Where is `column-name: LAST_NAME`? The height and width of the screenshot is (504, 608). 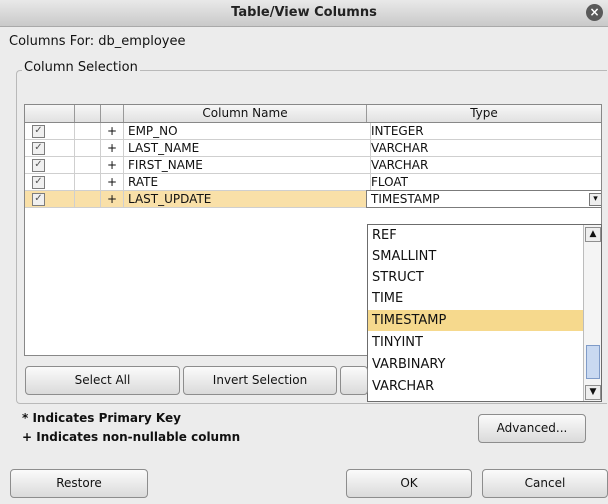
column-name: LAST_NAME is located at coordinates (247, 148).